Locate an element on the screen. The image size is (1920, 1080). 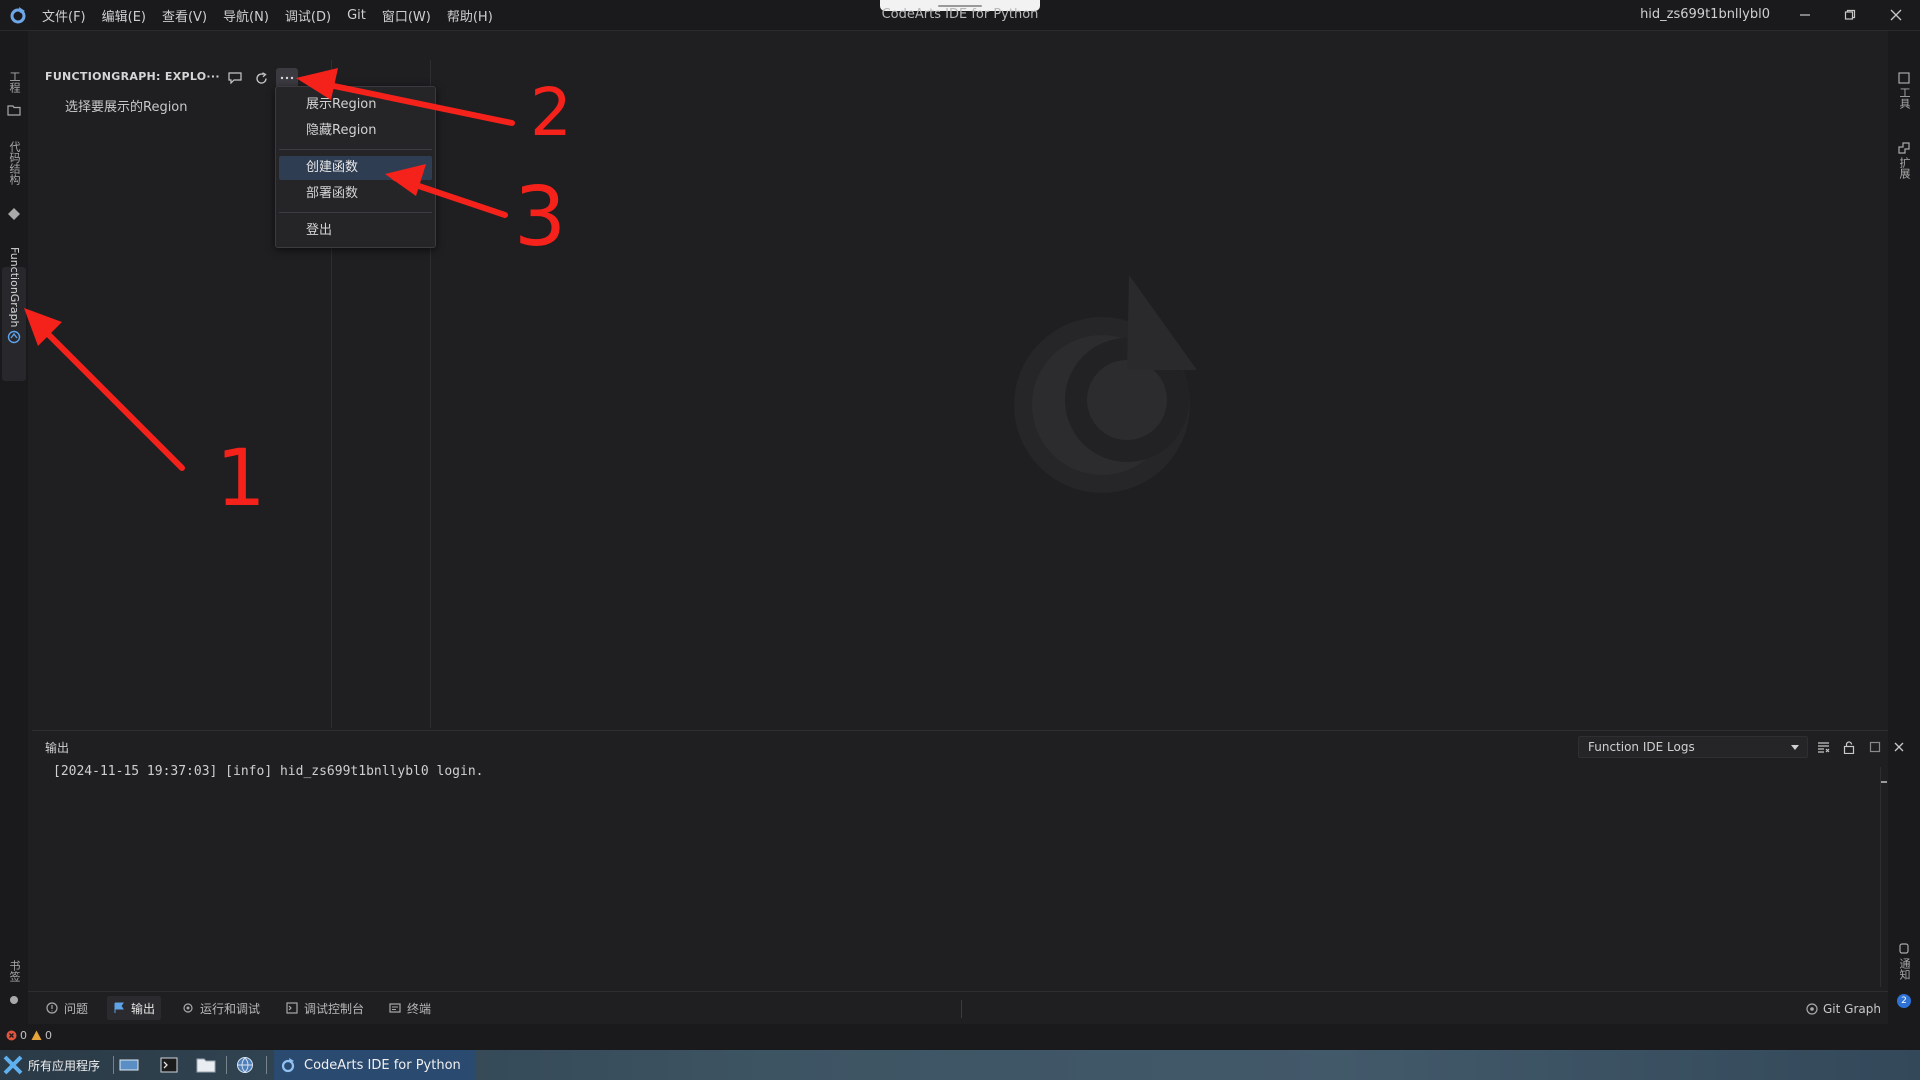
clear-output-button is located at coordinates (1823, 747).